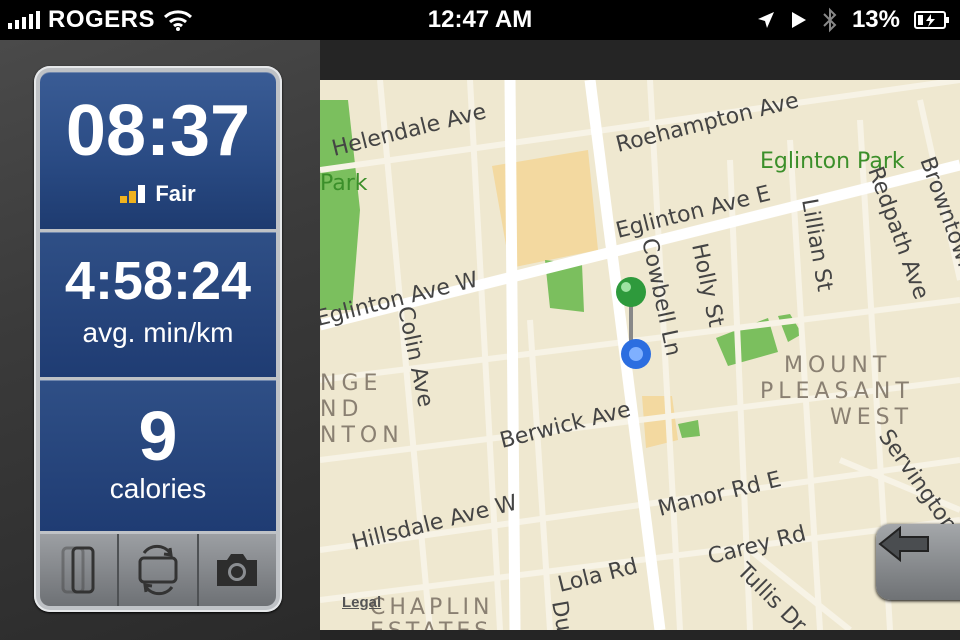 Image resolution: width=960 pixels, height=640 pixels. I want to click on area-label: ESTATES, so click(431, 624).